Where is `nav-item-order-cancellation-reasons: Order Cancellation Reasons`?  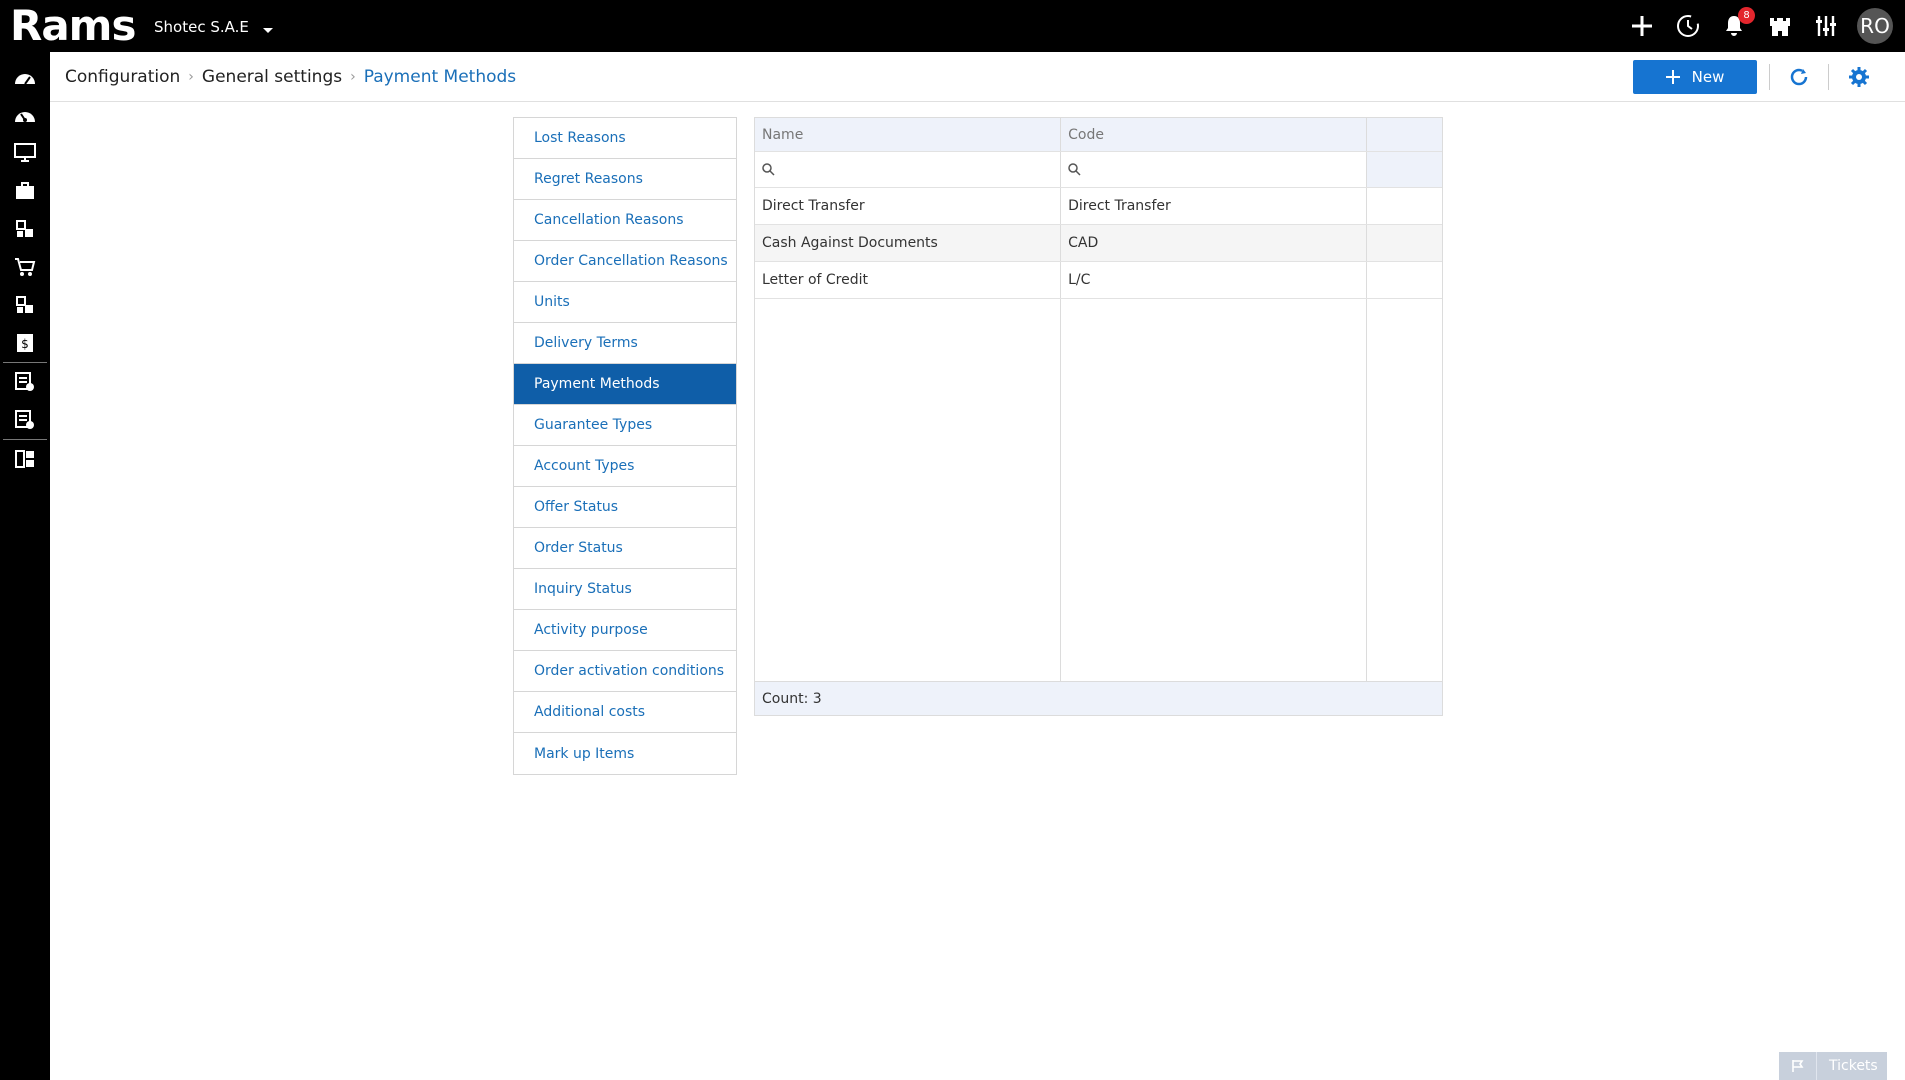
nav-item-order-cancellation-reasons: Order Cancellation Reasons is located at coordinates (625, 261).